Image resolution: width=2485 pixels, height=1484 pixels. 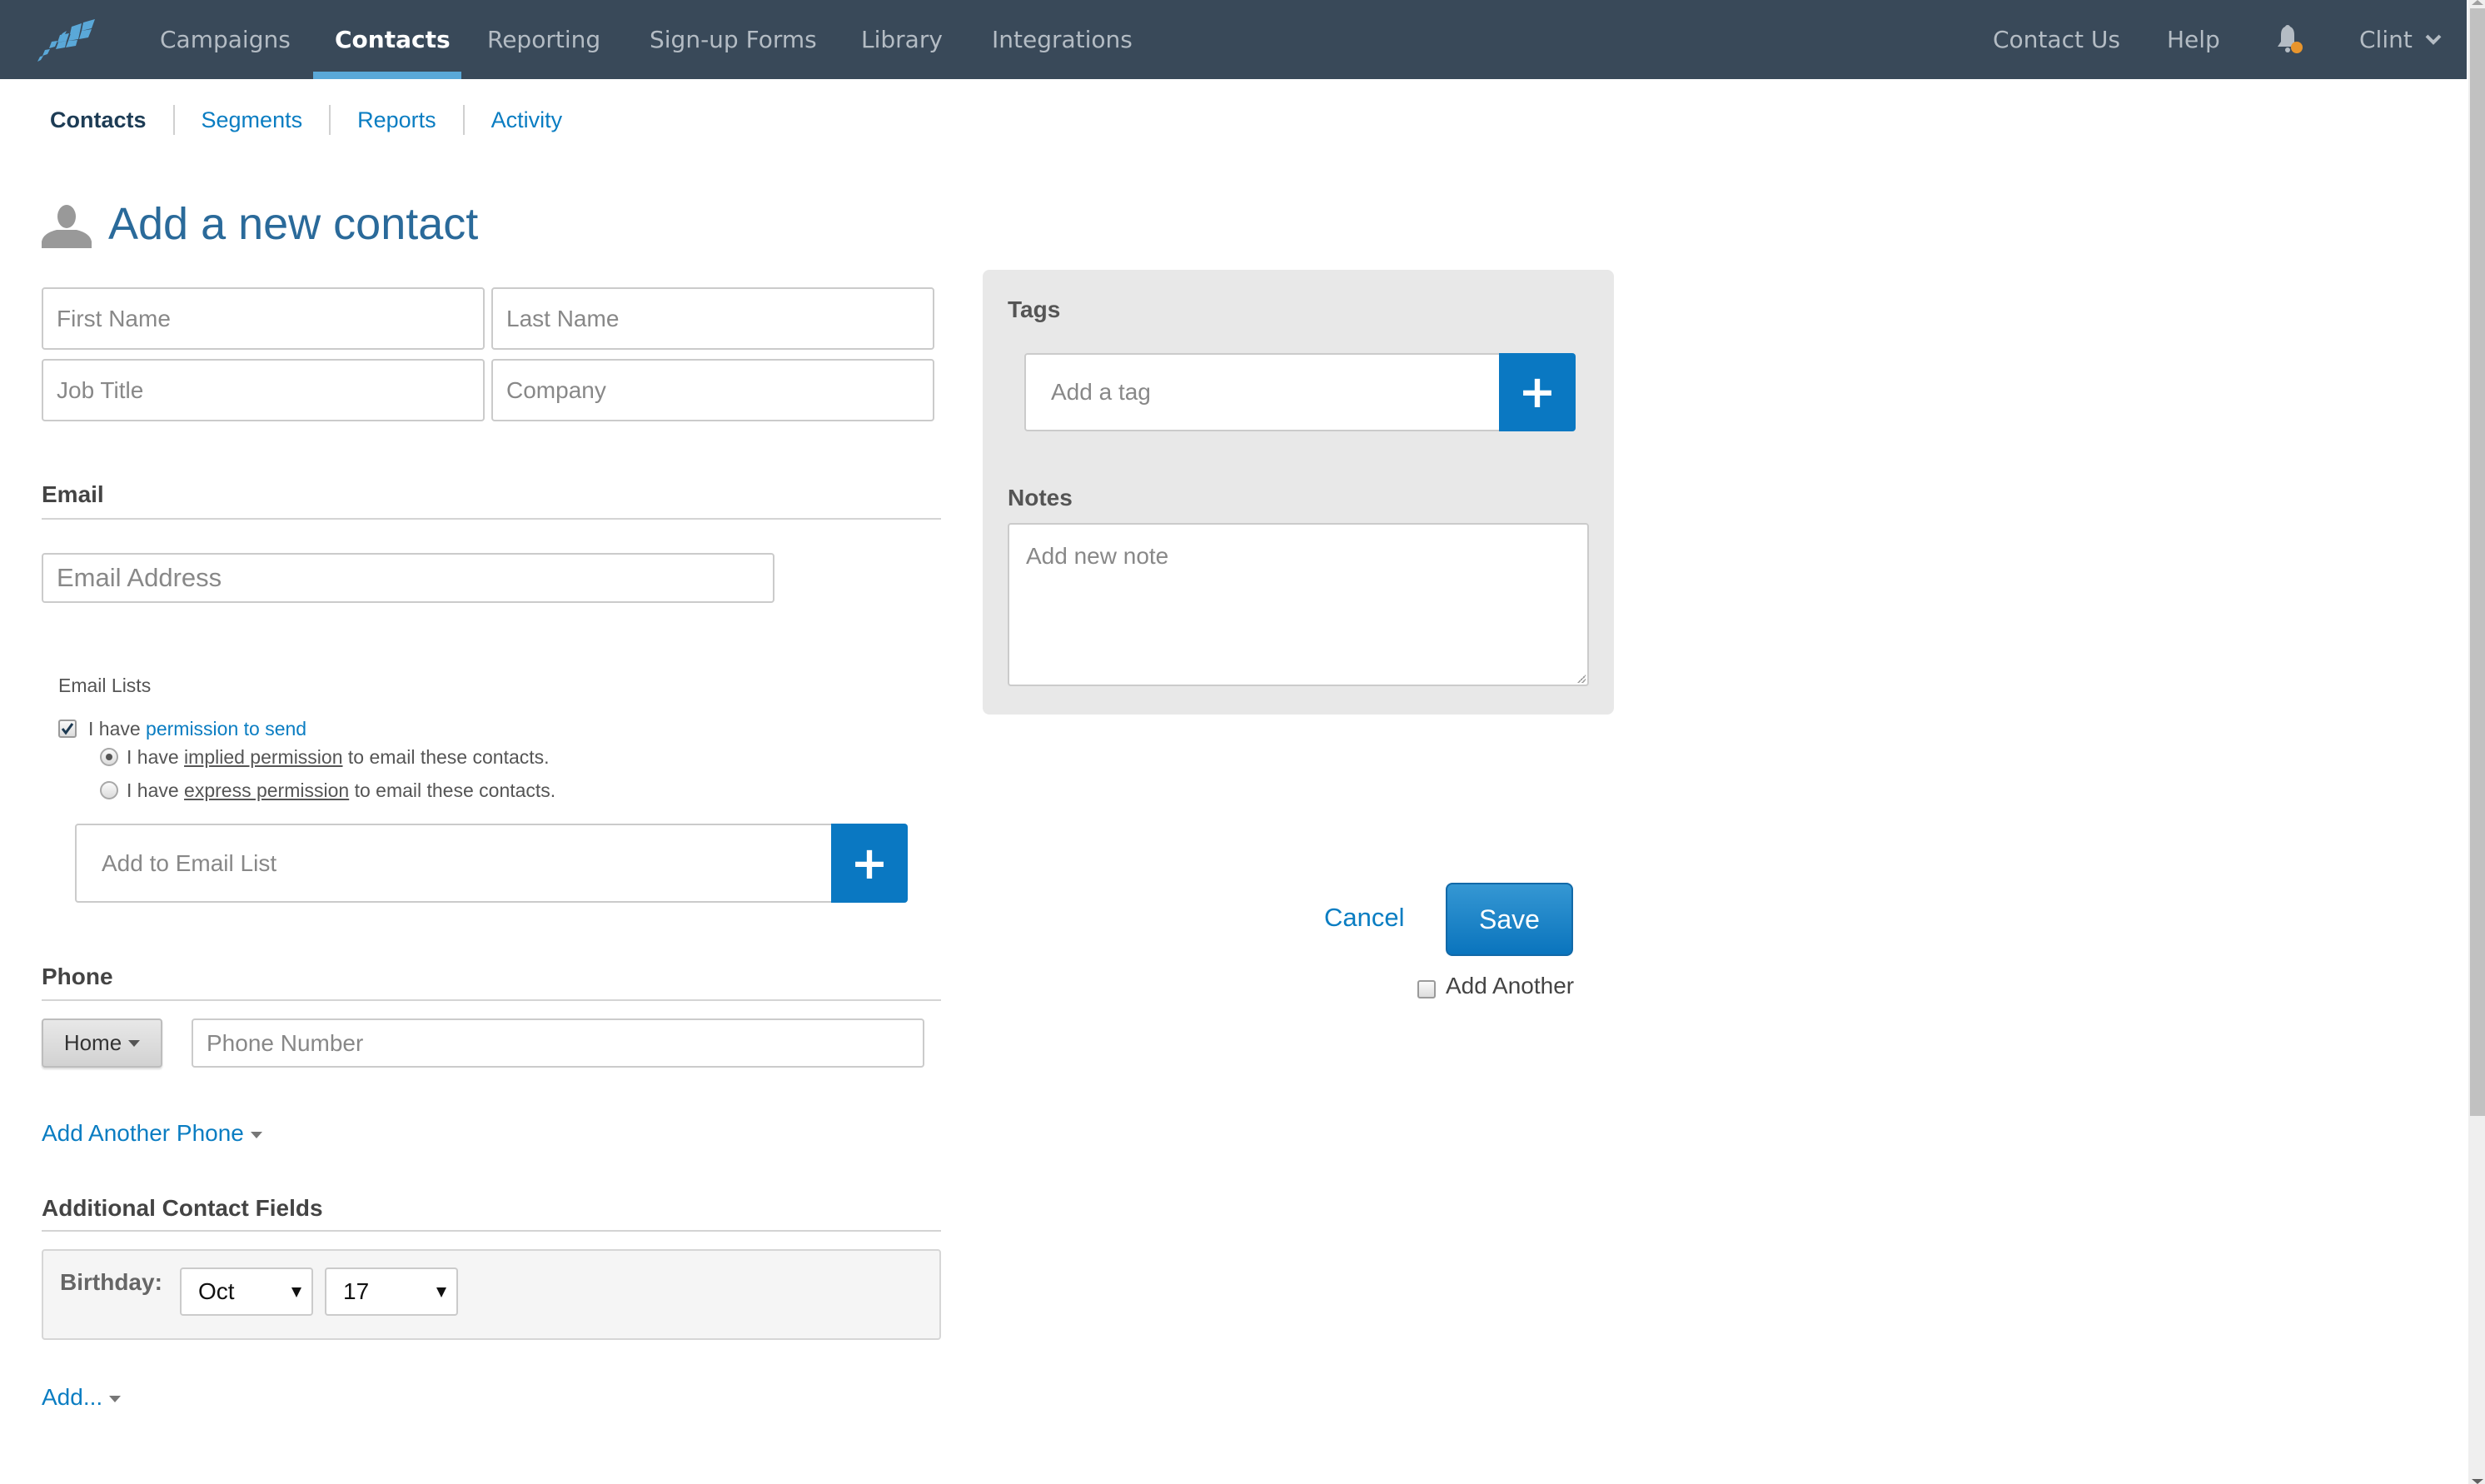 What do you see at coordinates (2289, 40) in the screenshot?
I see `bell-icon` at bounding box center [2289, 40].